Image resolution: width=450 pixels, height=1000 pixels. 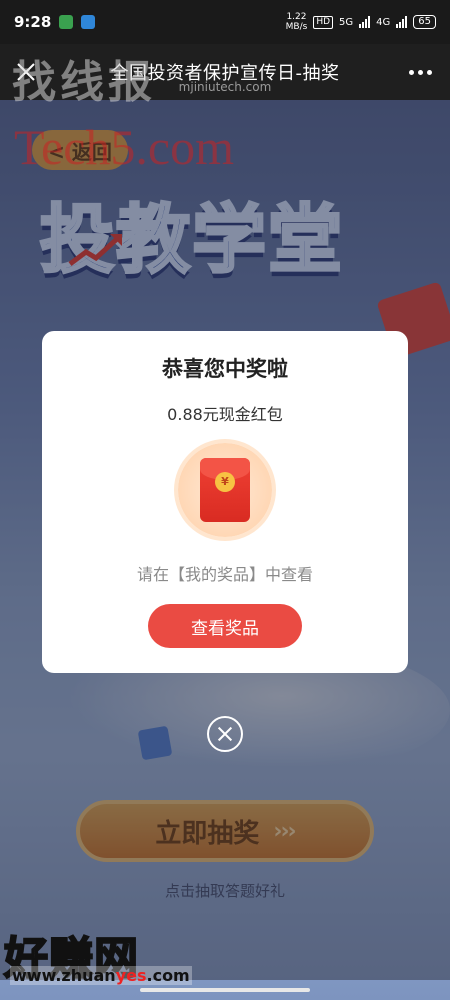 I want to click on coin-icon: ¥, so click(x=225, y=482).